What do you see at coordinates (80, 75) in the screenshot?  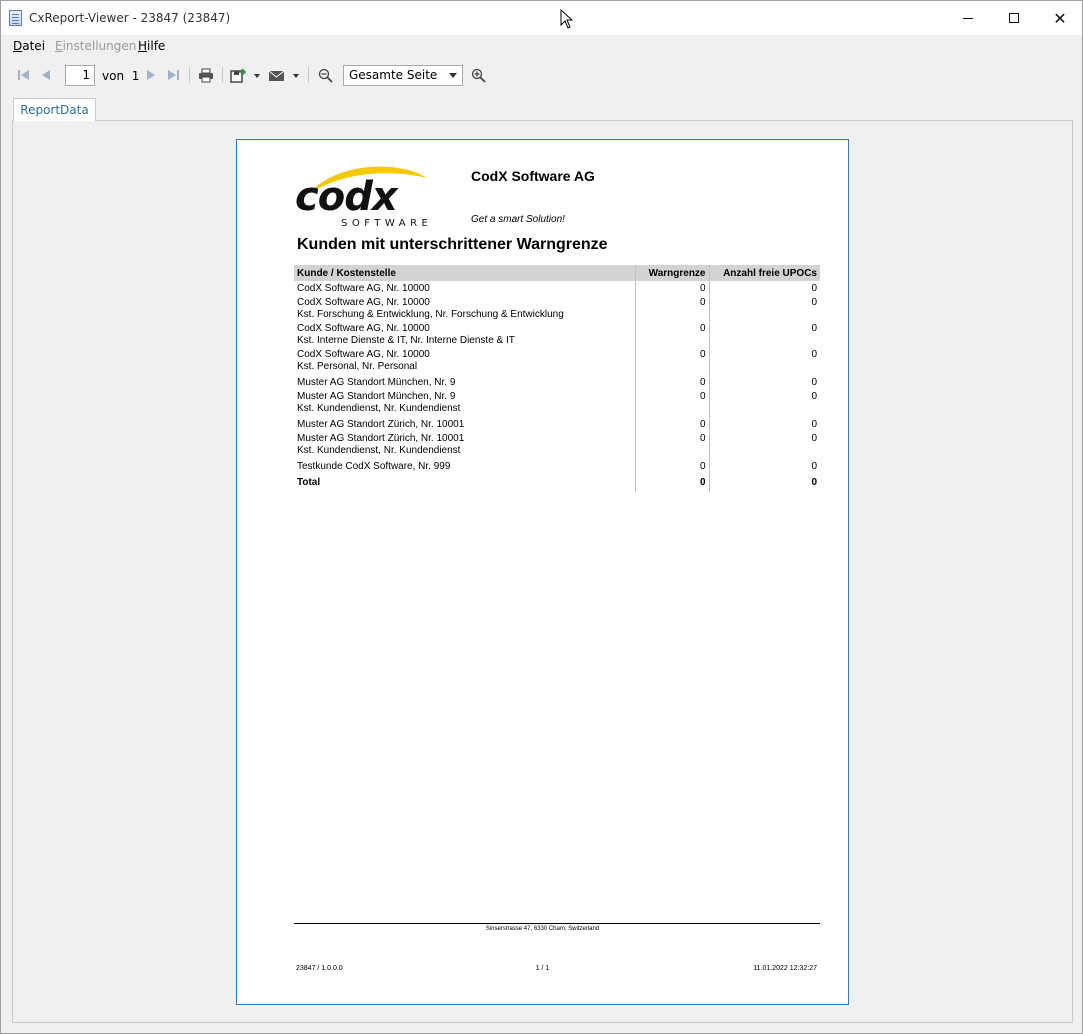 I see `page-number-input: 1` at bounding box center [80, 75].